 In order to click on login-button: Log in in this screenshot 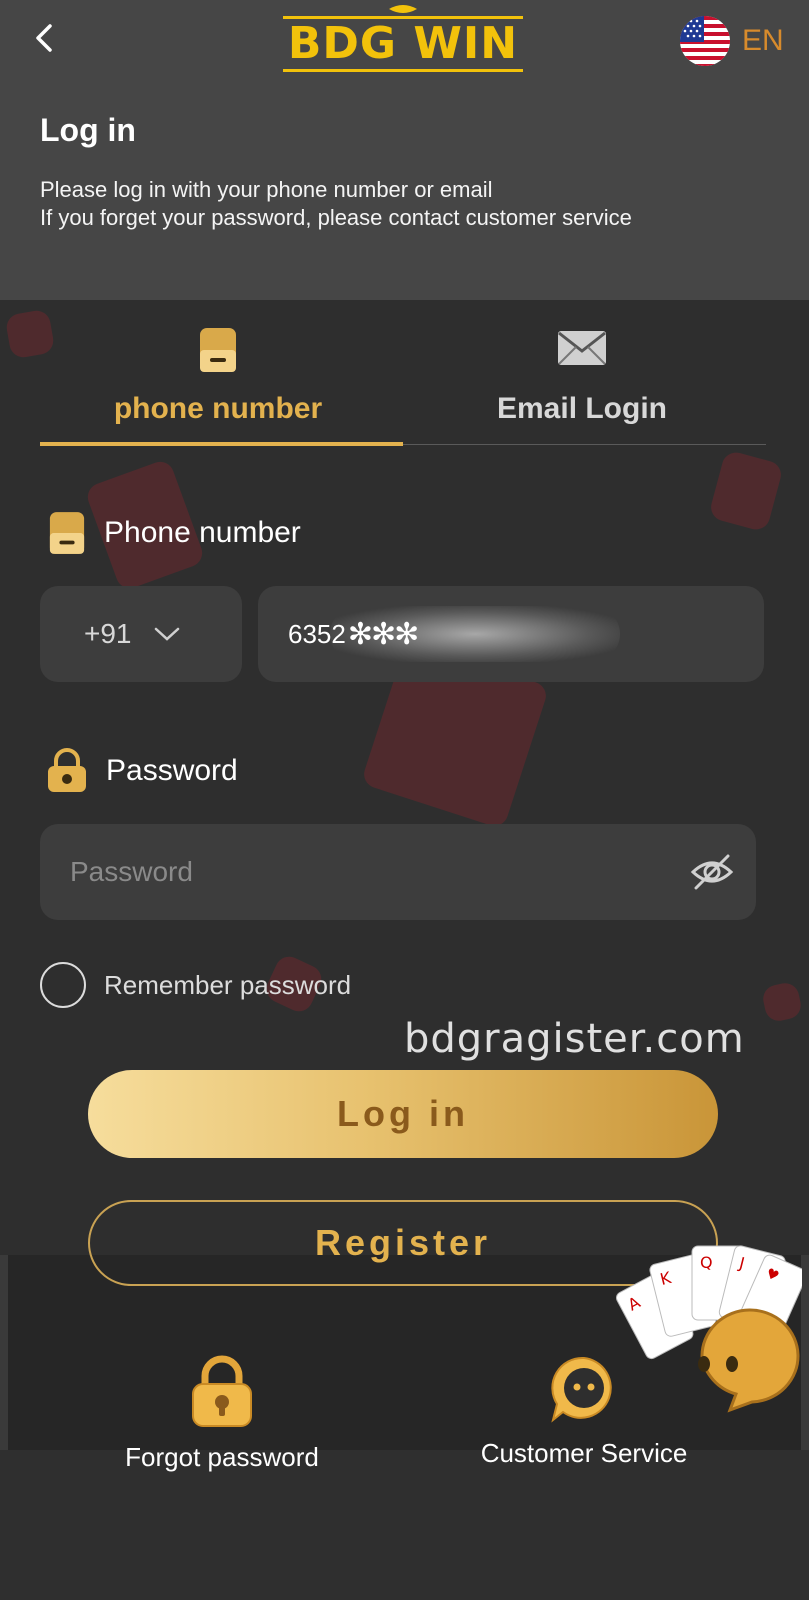, I will do `click(403, 1114)`.